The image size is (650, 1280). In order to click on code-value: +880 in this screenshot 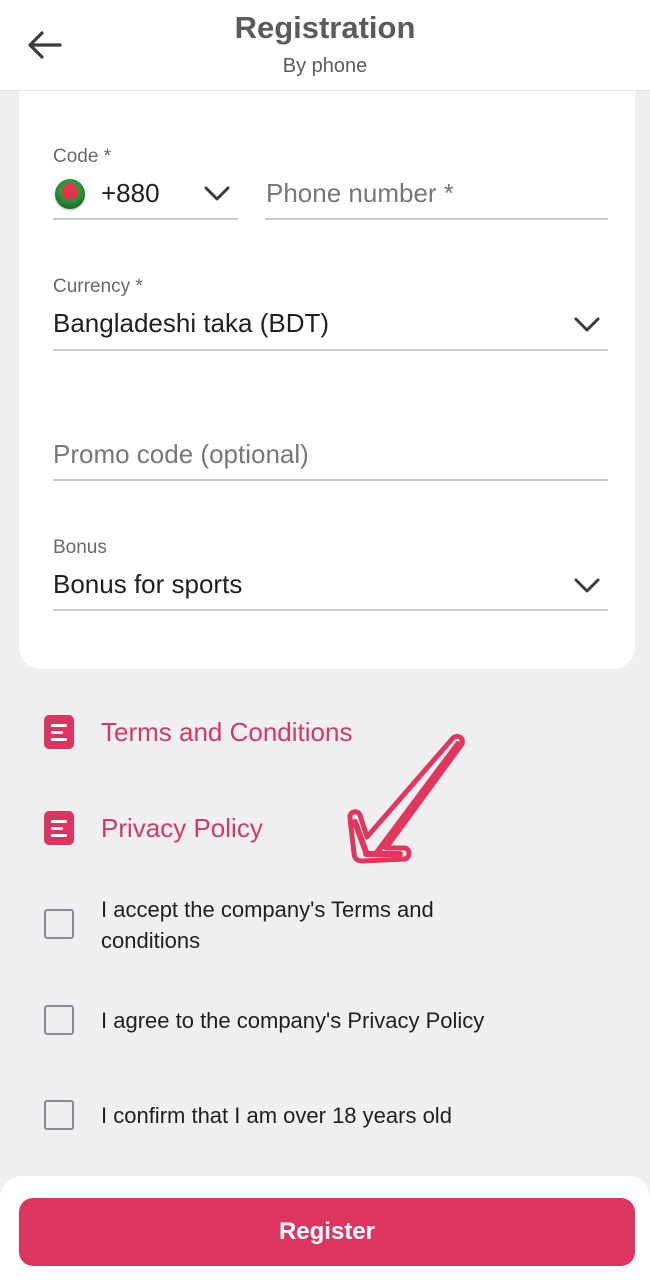, I will do `click(130, 193)`.